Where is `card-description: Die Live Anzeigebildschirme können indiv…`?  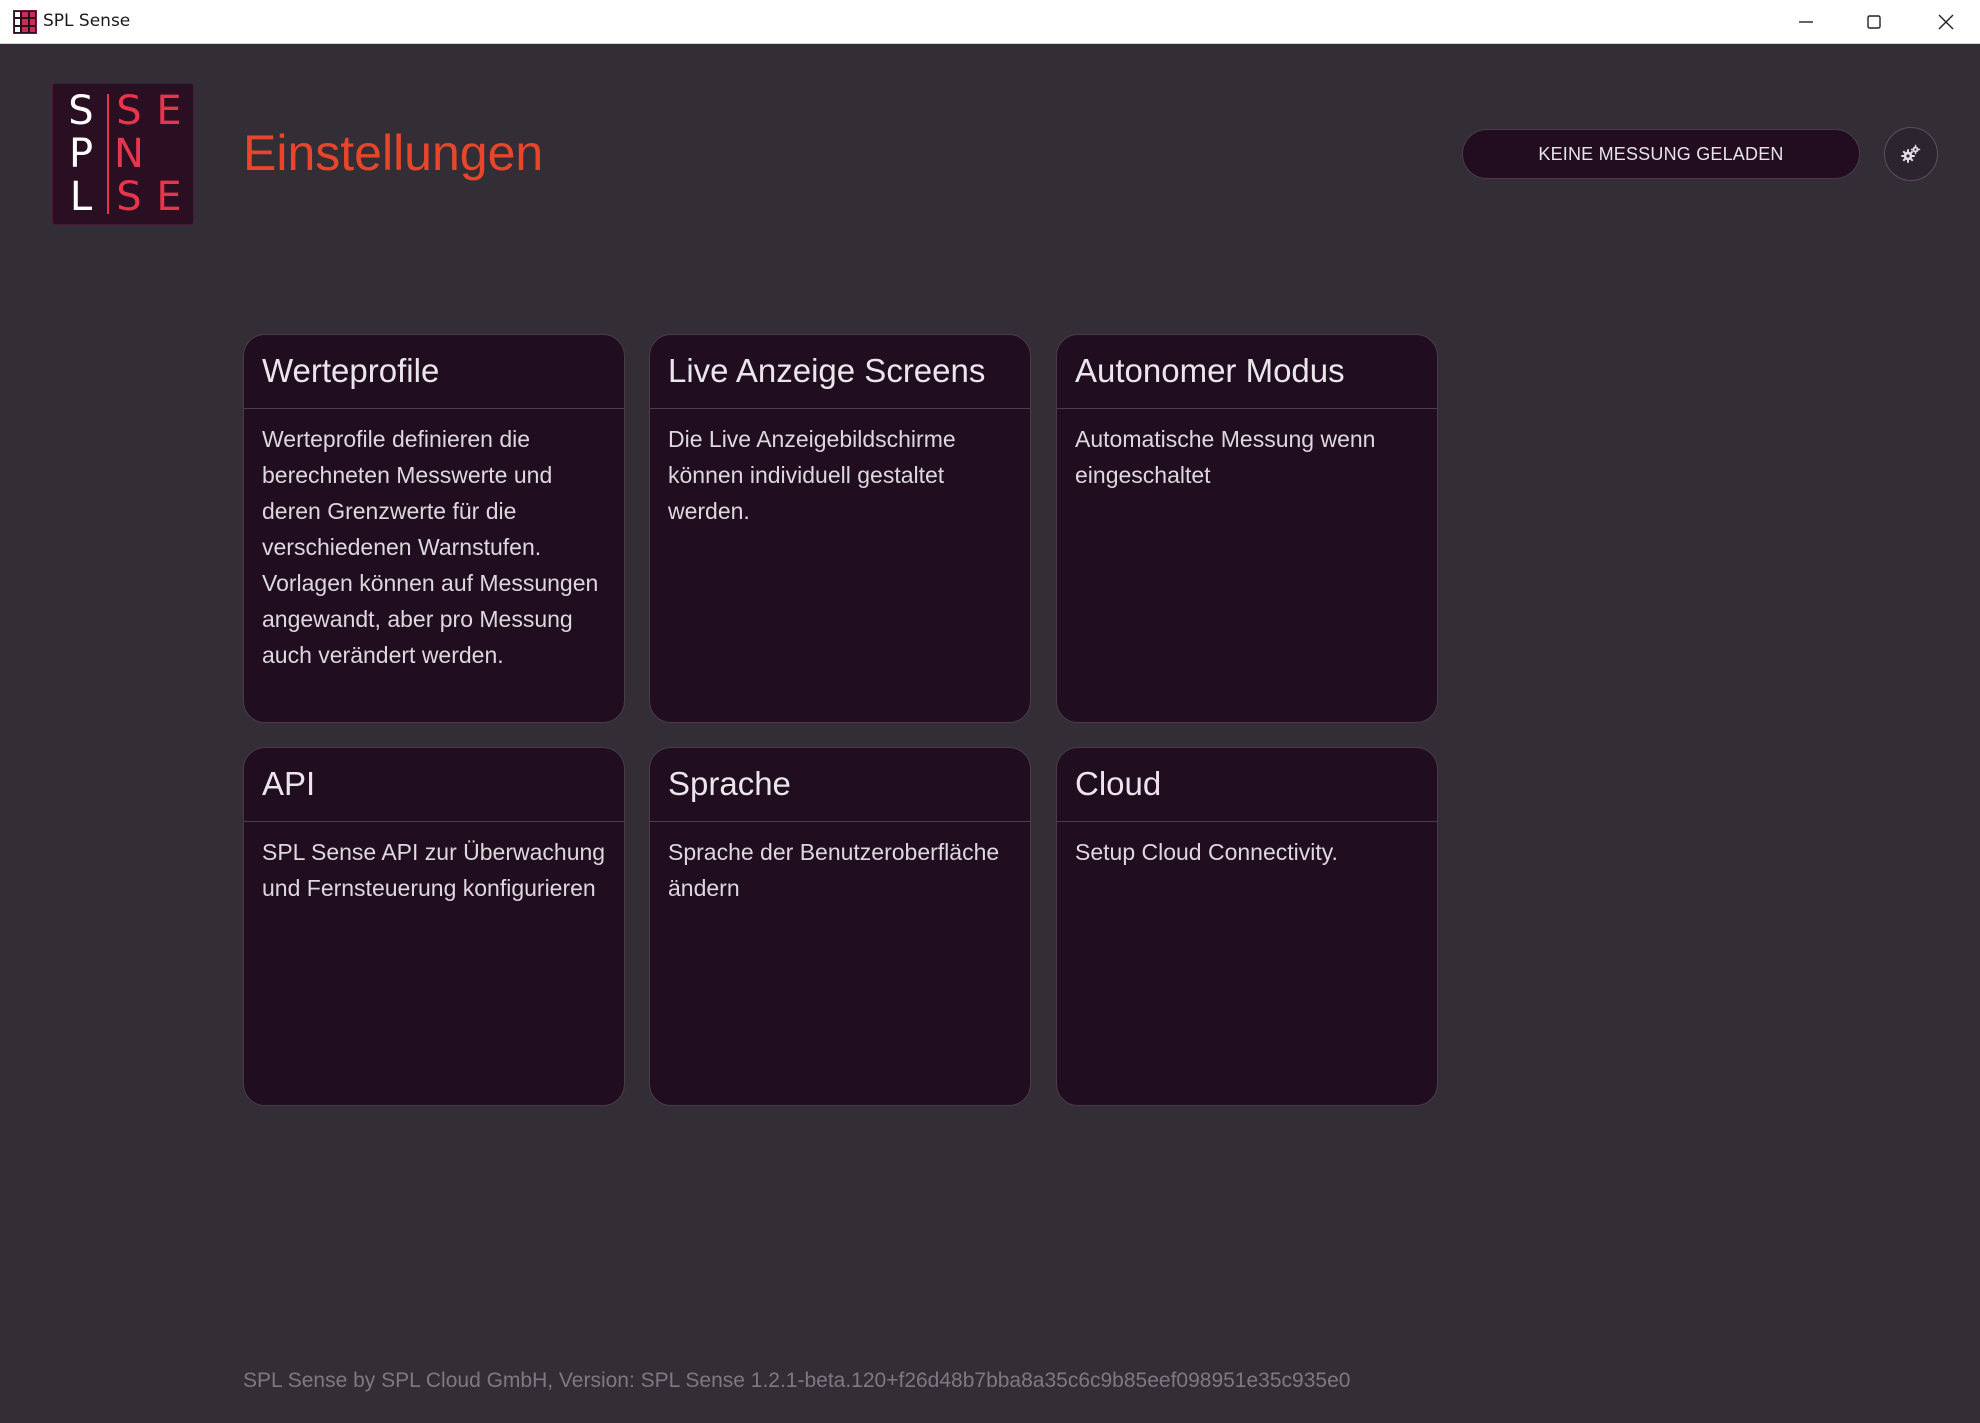 card-description: Die Live Anzeigebildschirme können indiv… is located at coordinates (812, 475).